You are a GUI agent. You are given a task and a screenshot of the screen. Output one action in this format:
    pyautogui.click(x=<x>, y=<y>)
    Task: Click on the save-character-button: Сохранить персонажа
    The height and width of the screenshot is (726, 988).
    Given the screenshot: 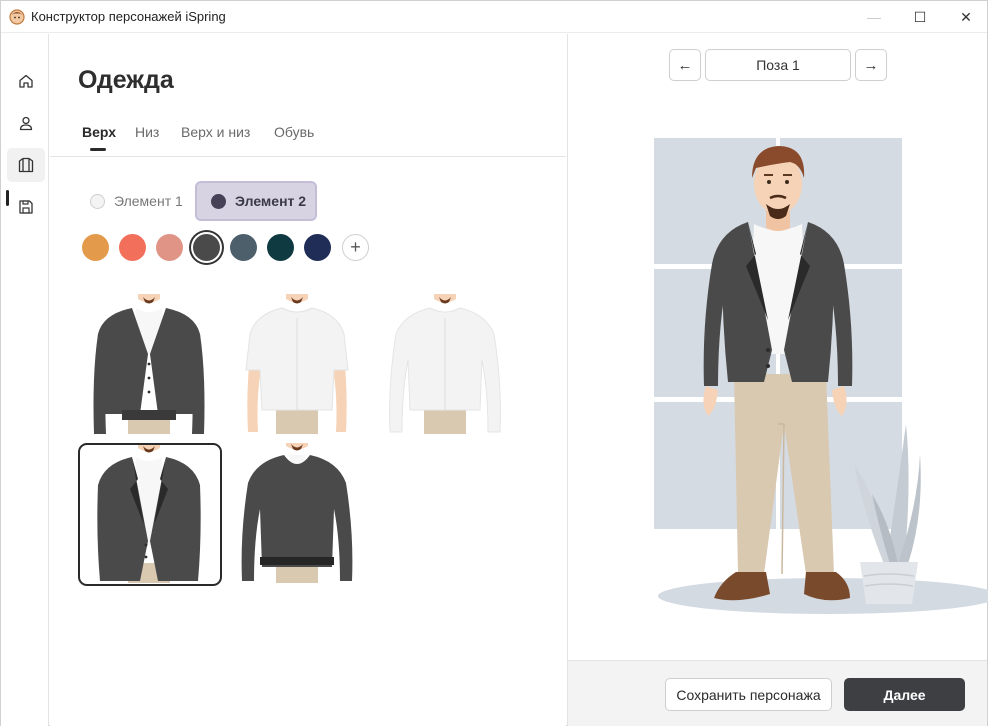 What is the action you would take?
    pyautogui.click(x=748, y=694)
    